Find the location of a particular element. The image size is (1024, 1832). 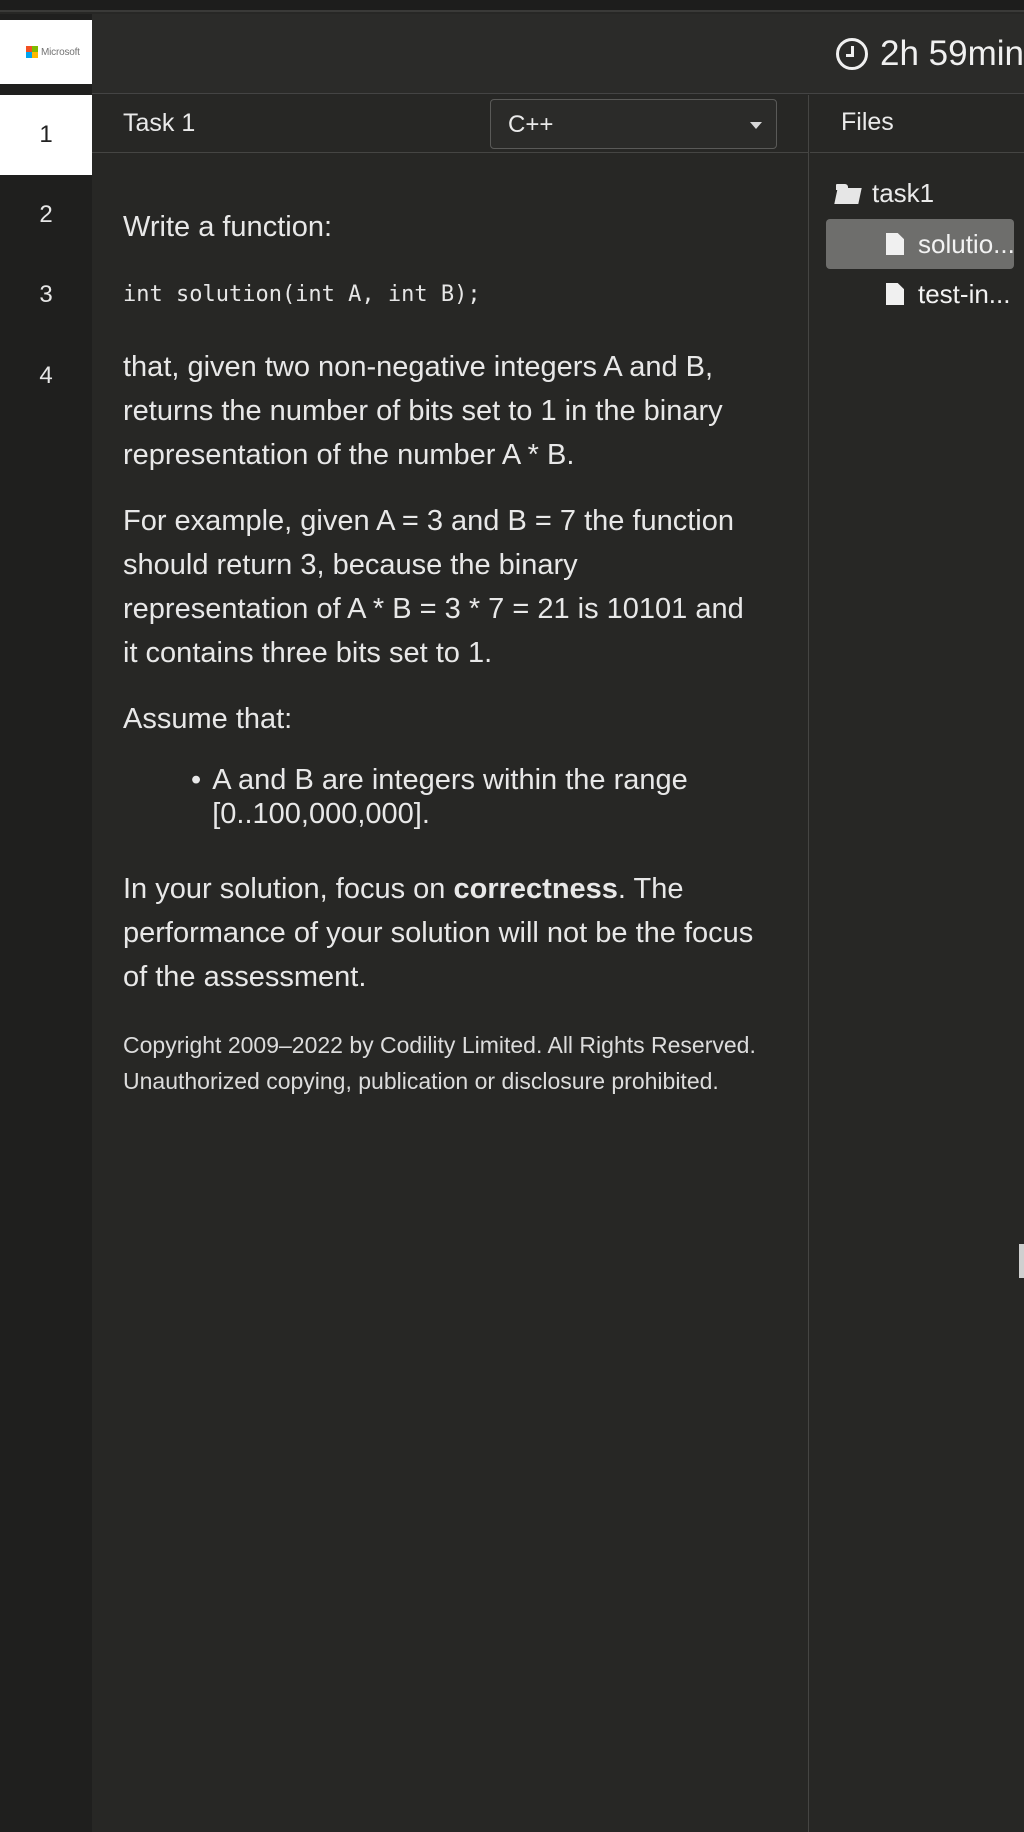

task-tab-2: 2 is located at coordinates (46, 215).